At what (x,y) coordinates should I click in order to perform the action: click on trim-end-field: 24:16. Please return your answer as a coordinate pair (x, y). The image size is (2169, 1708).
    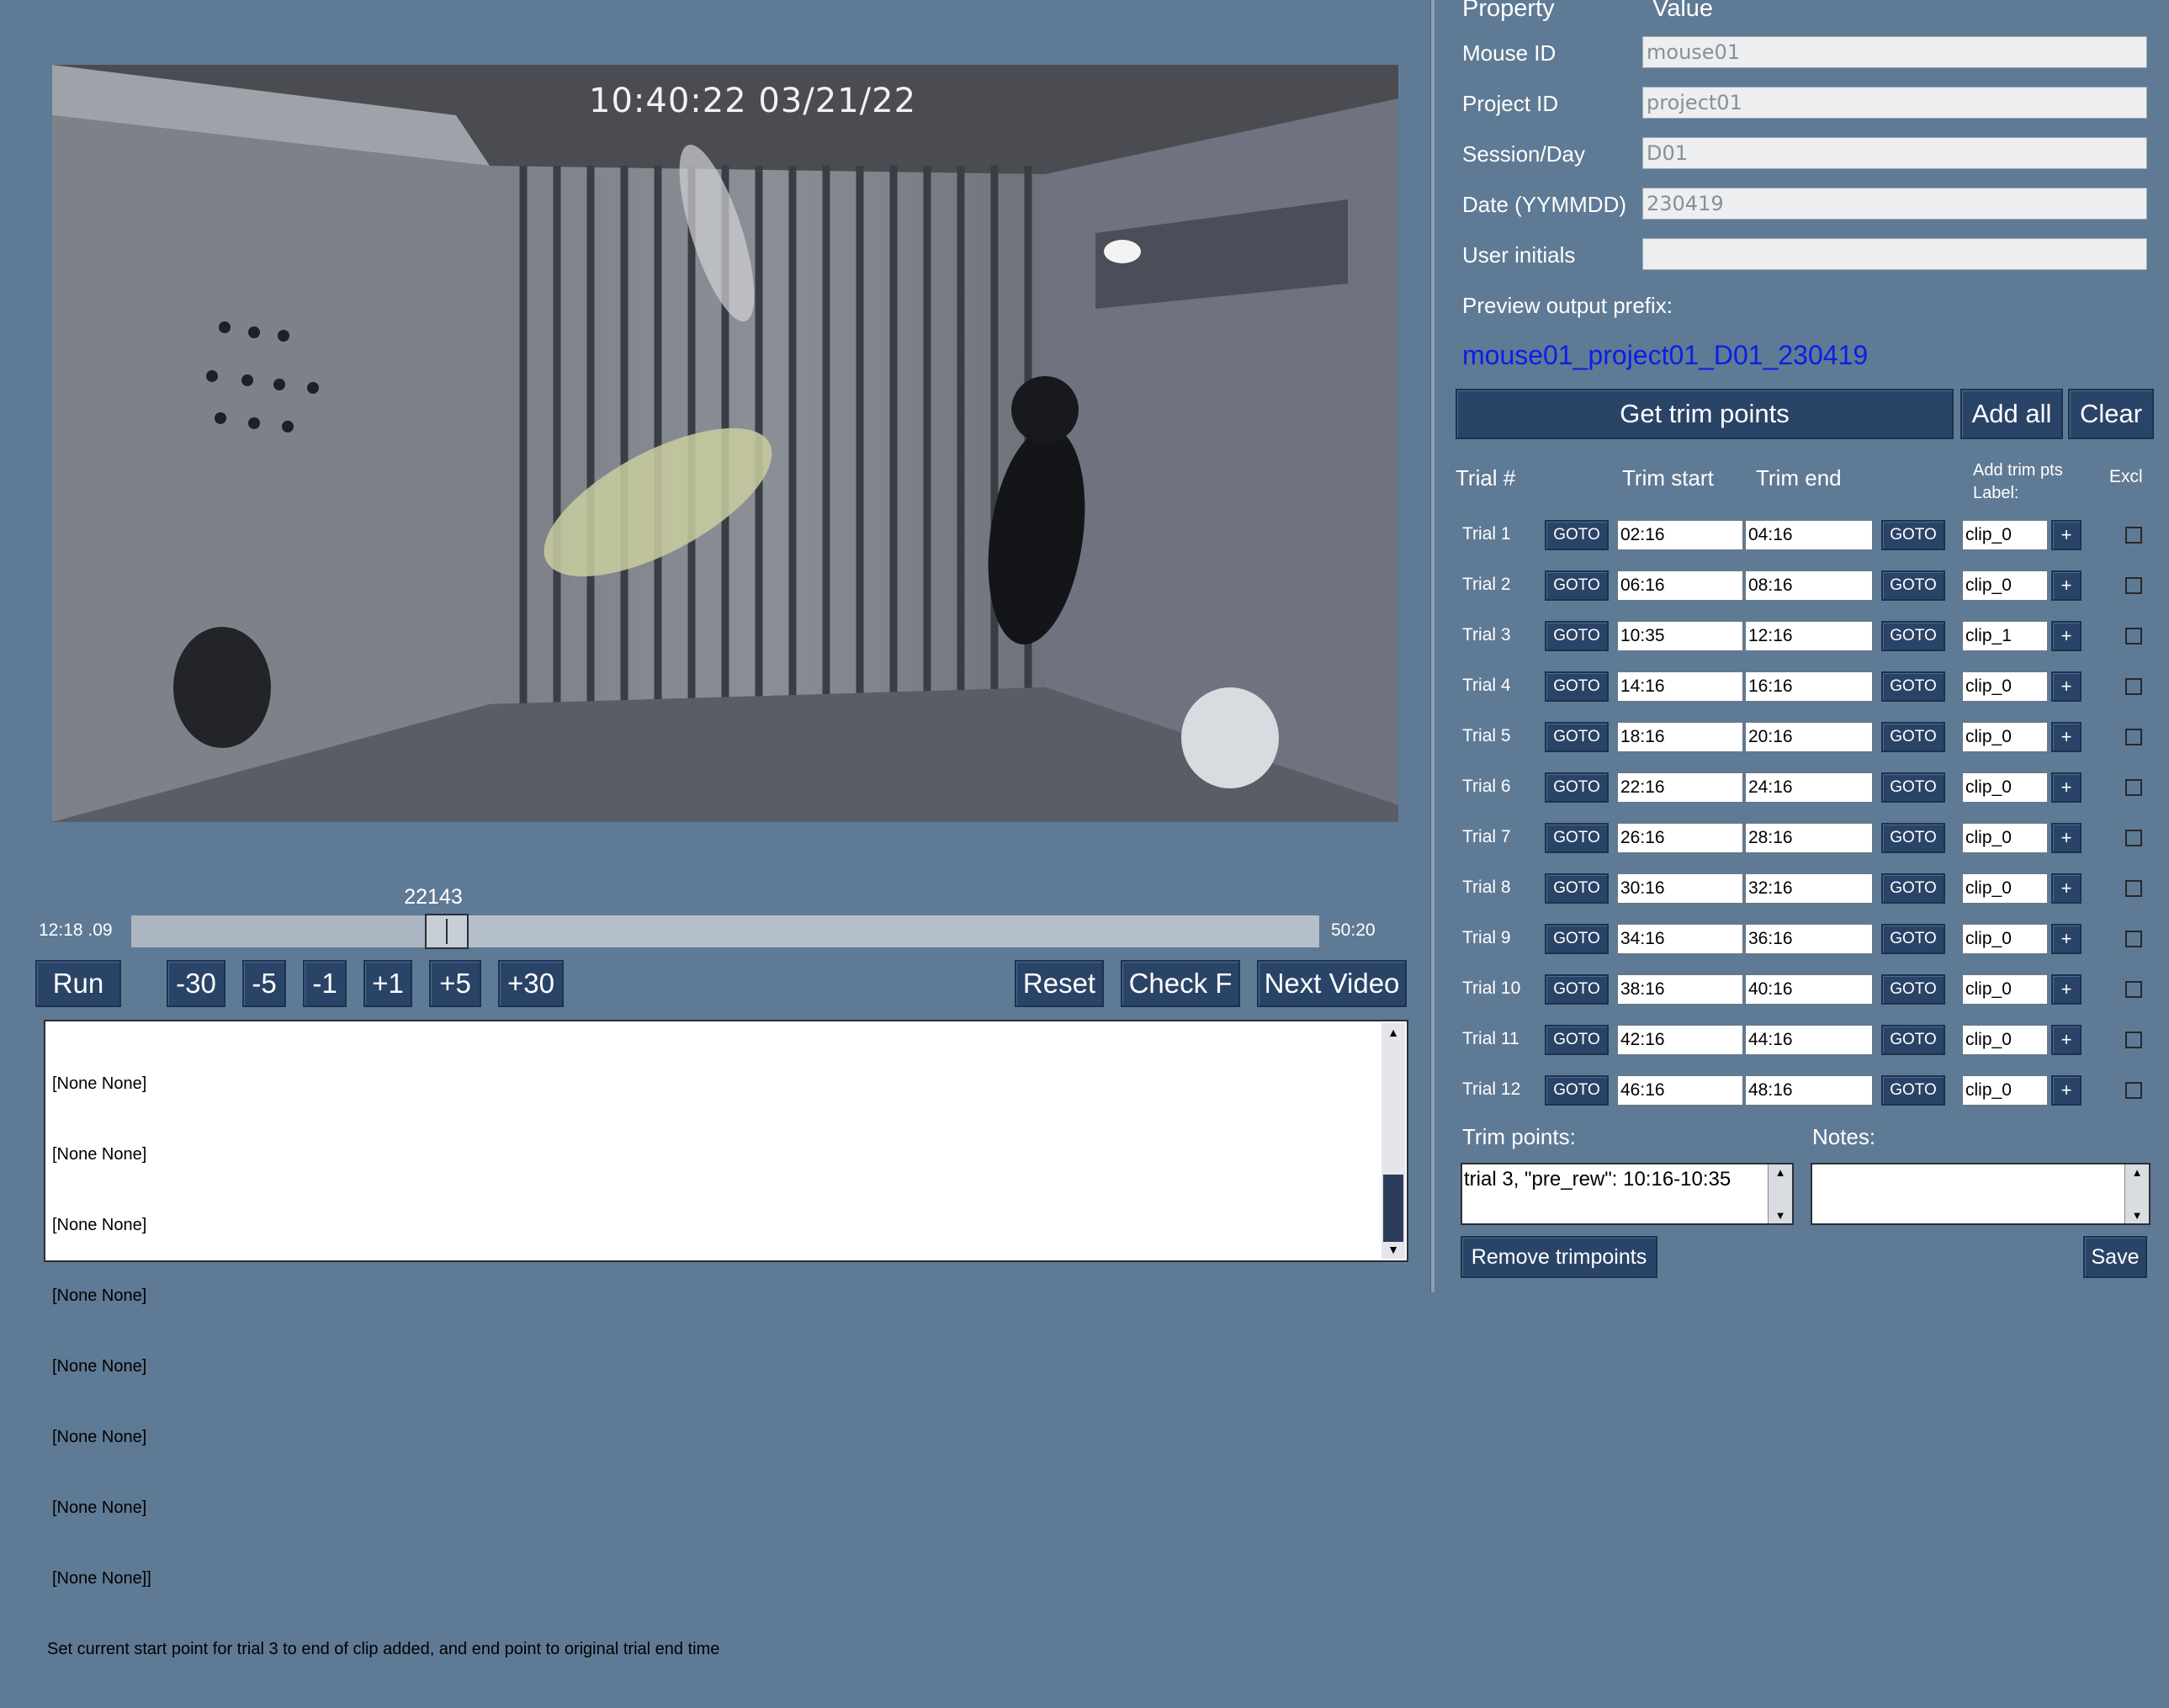
    Looking at the image, I should click on (1809, 788).